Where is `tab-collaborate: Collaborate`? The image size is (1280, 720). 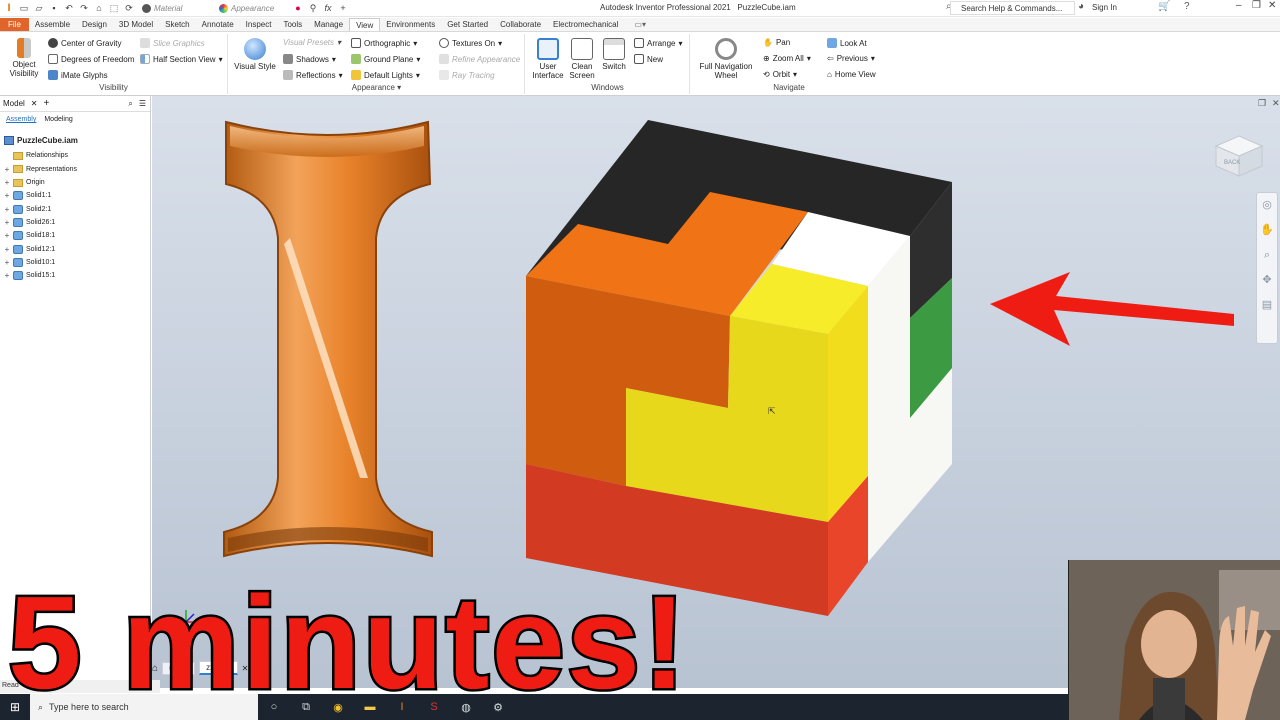 tab-collaborate: Collaborate is located at coordinates (520, 24).